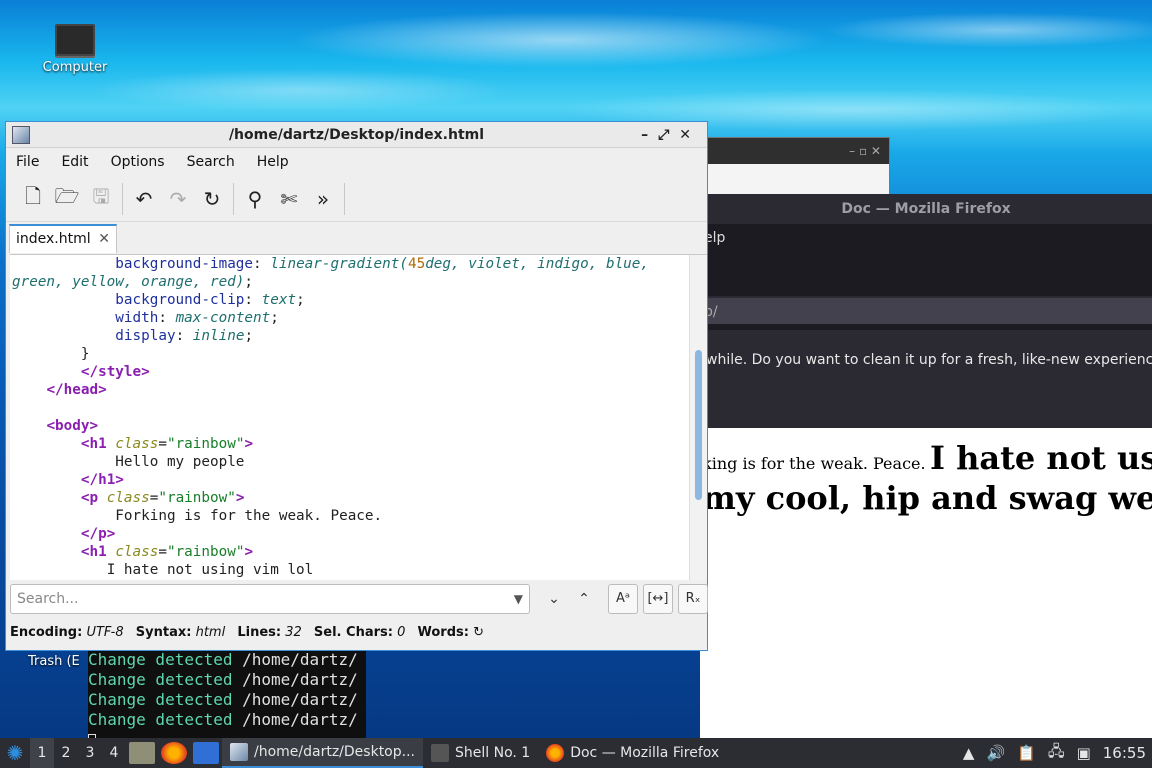 The image size is (1152, 768). Describe the element at coordinates (75, 67) in the screenshot. I see `desktop-icon-label: Computer` at that location.